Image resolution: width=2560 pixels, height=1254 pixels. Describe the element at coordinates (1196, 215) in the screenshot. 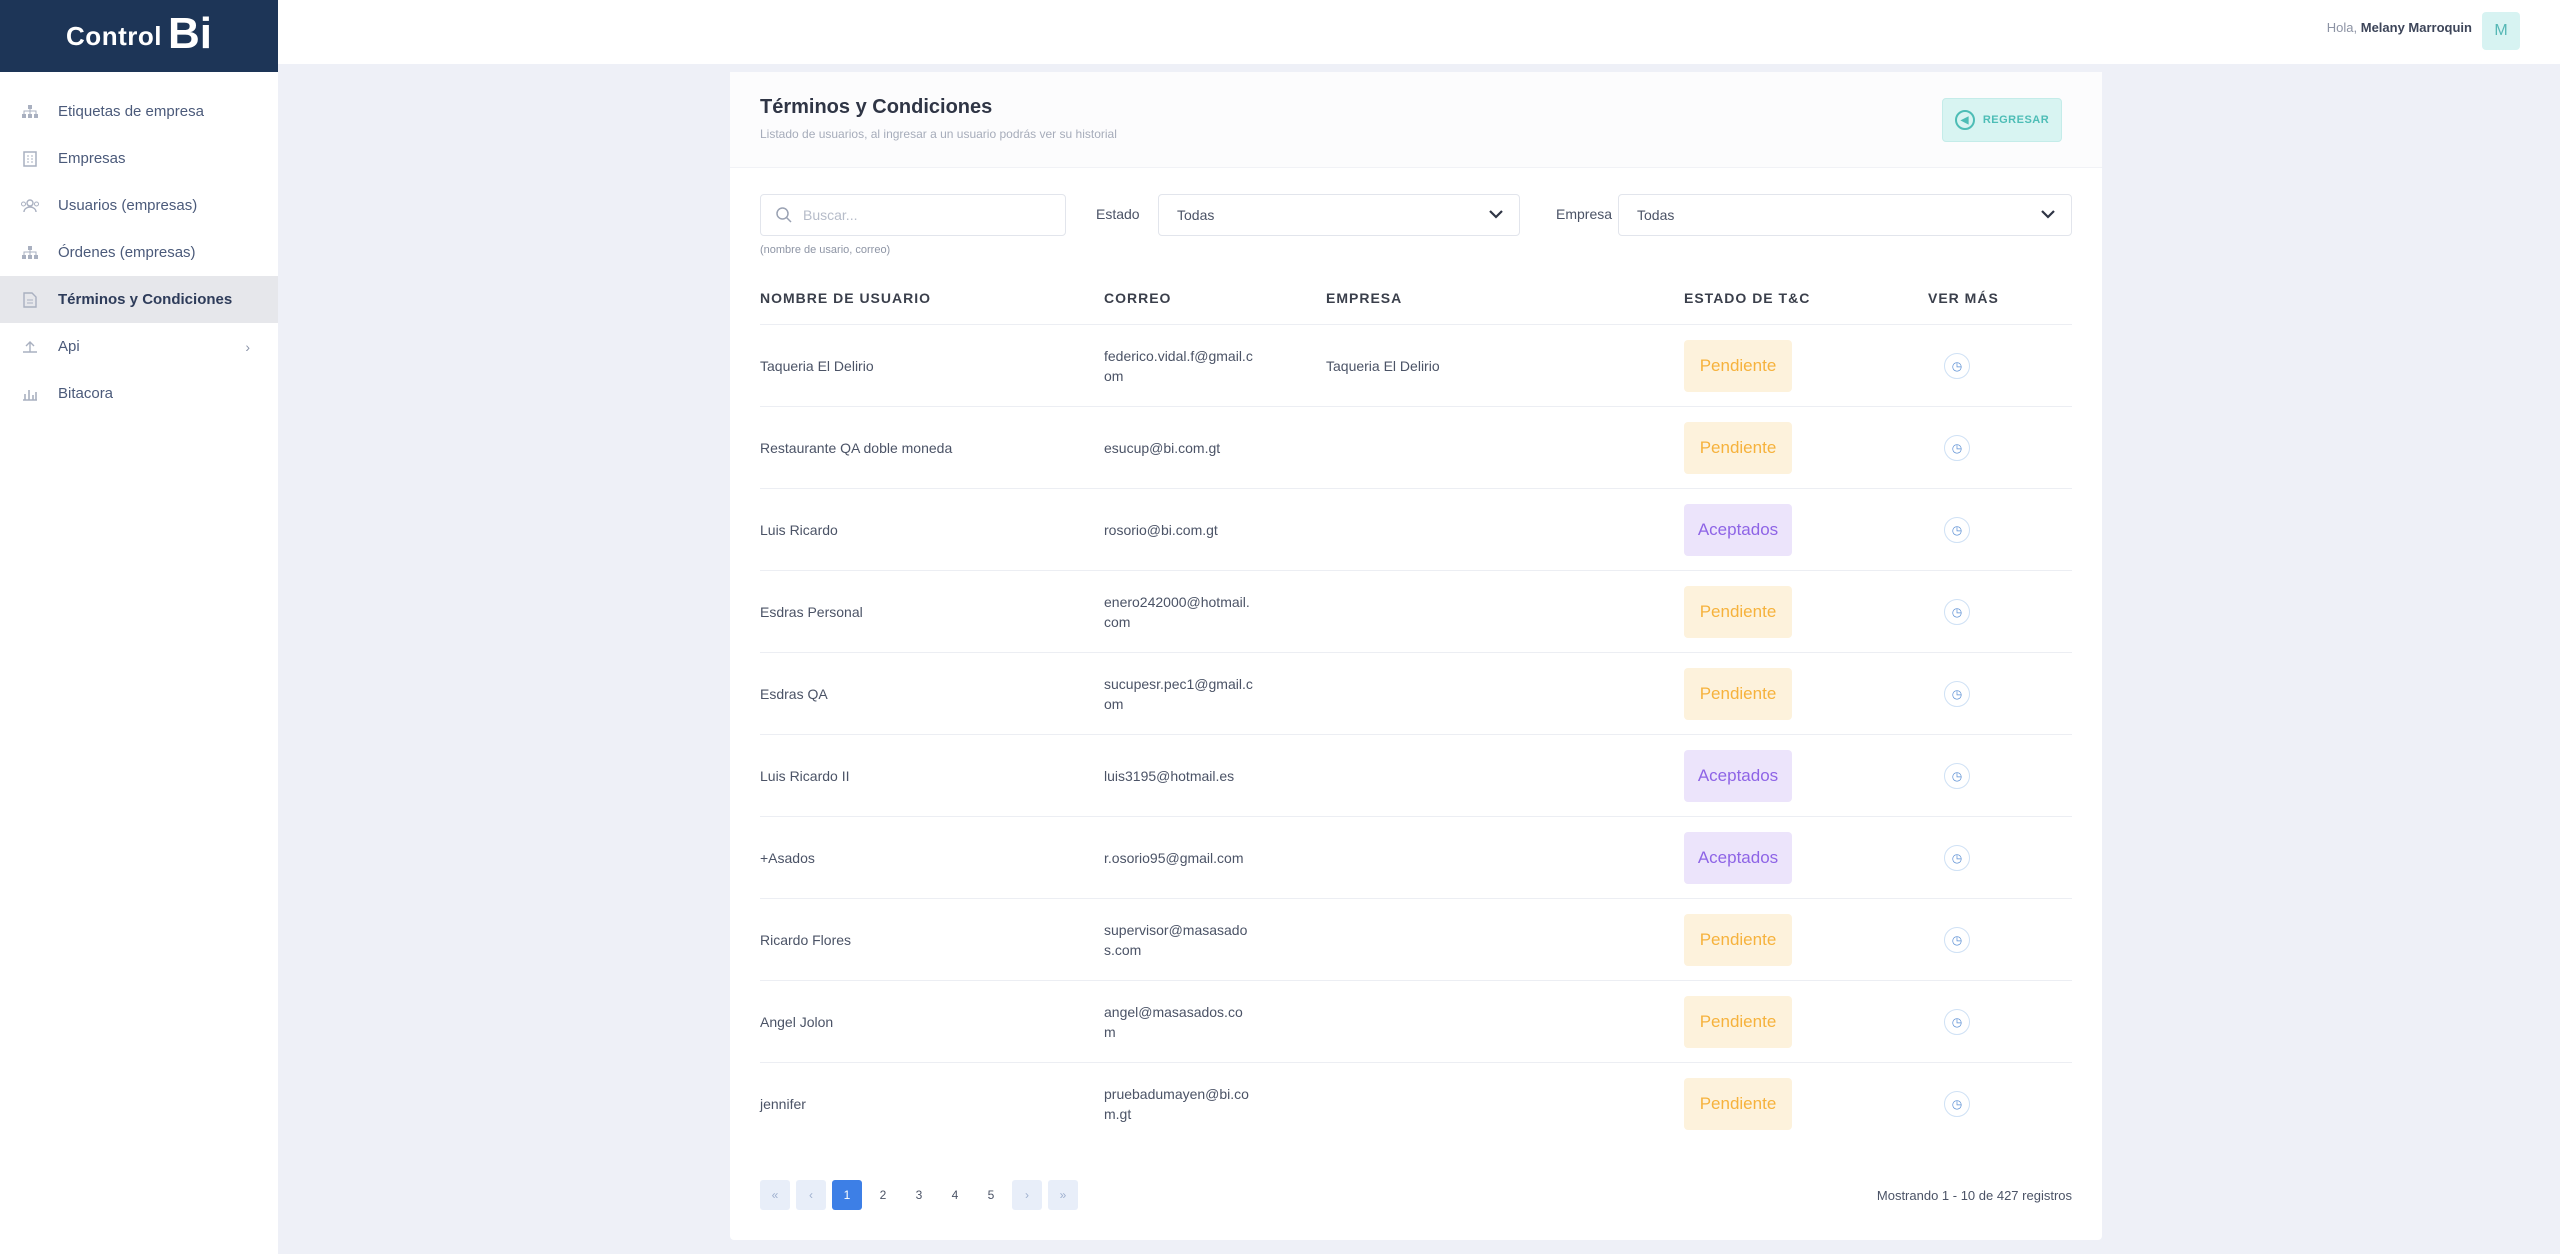

I see `estado-select-value: Todas` at that location.